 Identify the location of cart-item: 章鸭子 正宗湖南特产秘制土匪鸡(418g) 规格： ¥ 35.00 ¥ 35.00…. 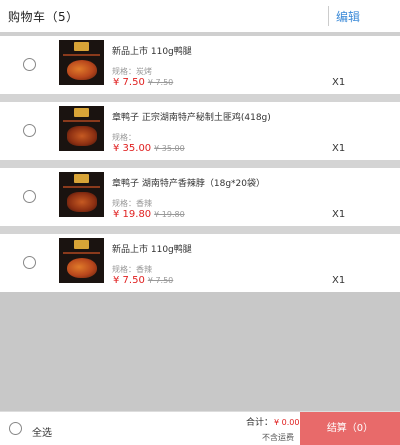
(200, 131).